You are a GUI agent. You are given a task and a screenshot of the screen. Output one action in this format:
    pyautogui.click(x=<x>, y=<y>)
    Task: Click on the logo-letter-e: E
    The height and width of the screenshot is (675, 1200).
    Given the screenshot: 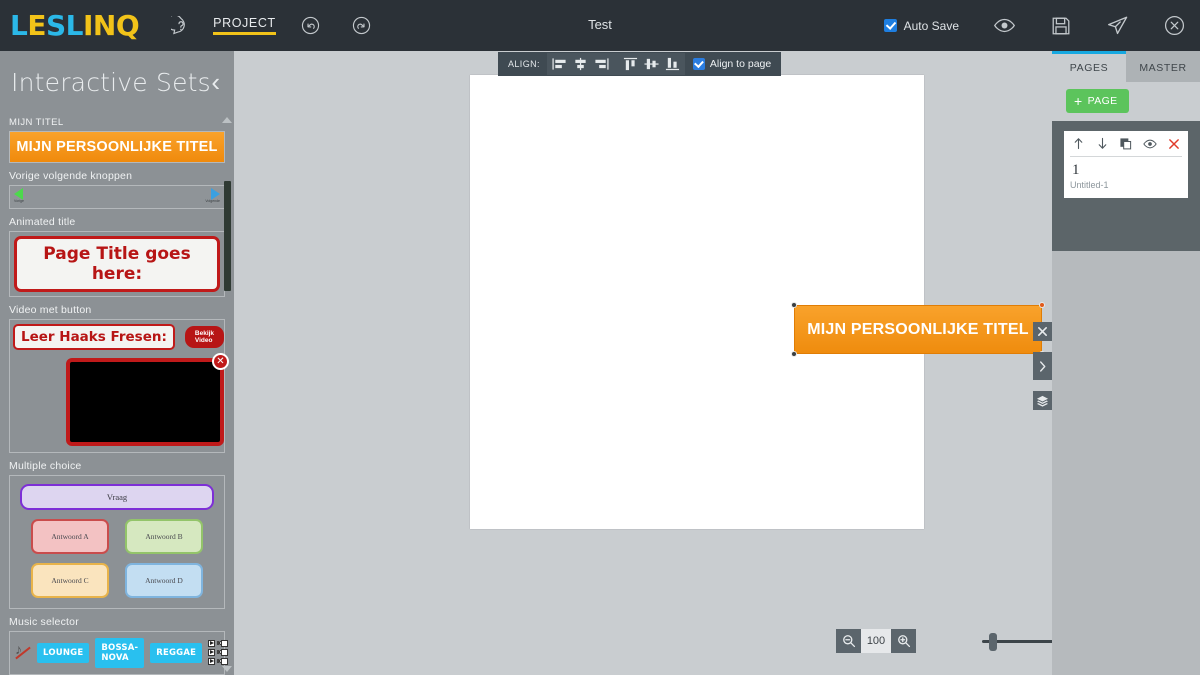 What is the action you would take?
    pyautogui.click(x=36, y=25)
    